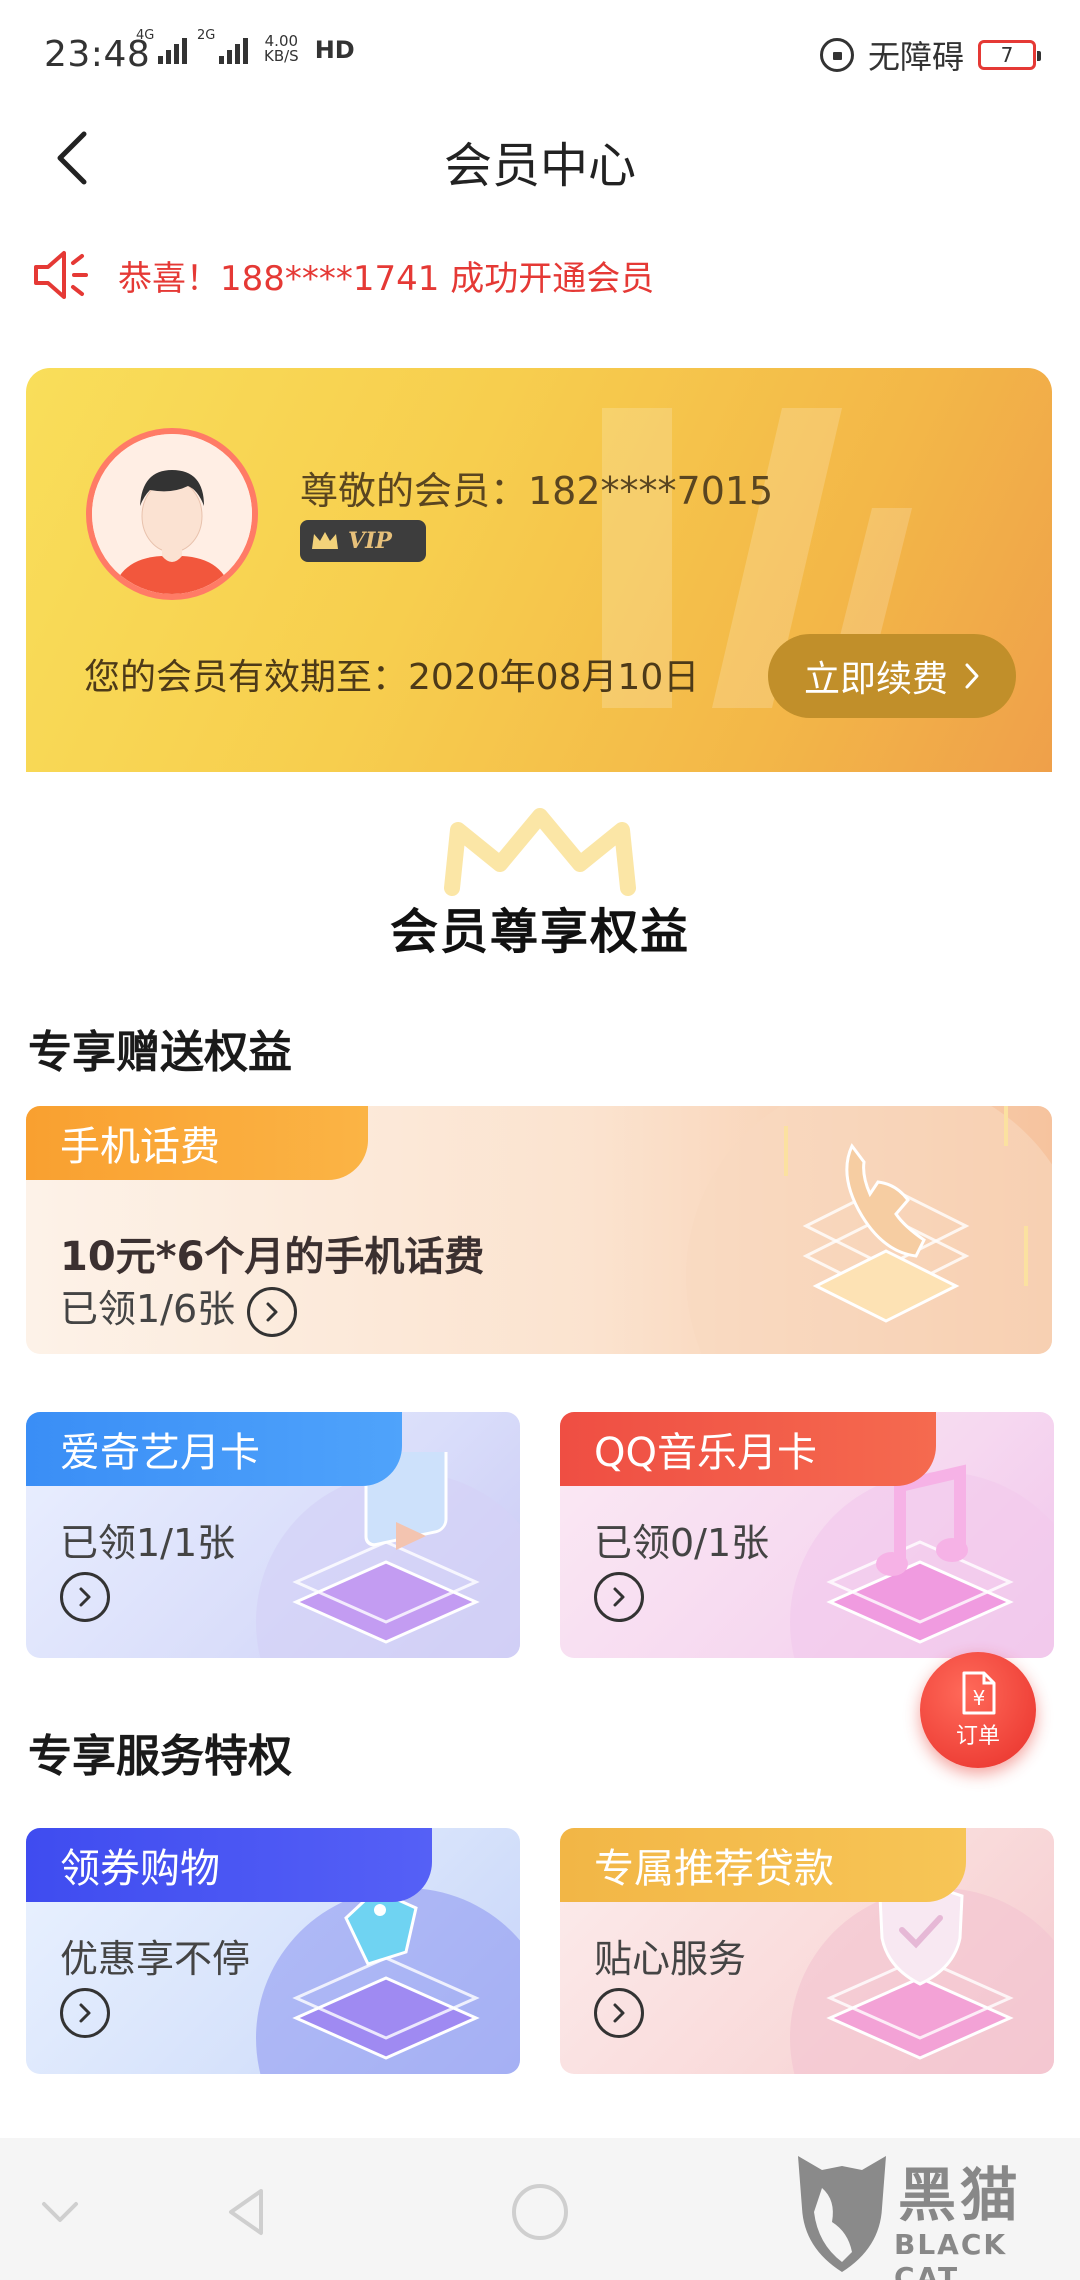 The width and height of the screenshot is (1080, 2280). What do you see at coordinates (273, 1951) in the screenshot?
I see `coupon-card: 领券购物 优惠享不停` at bounding box center [273, 1951].